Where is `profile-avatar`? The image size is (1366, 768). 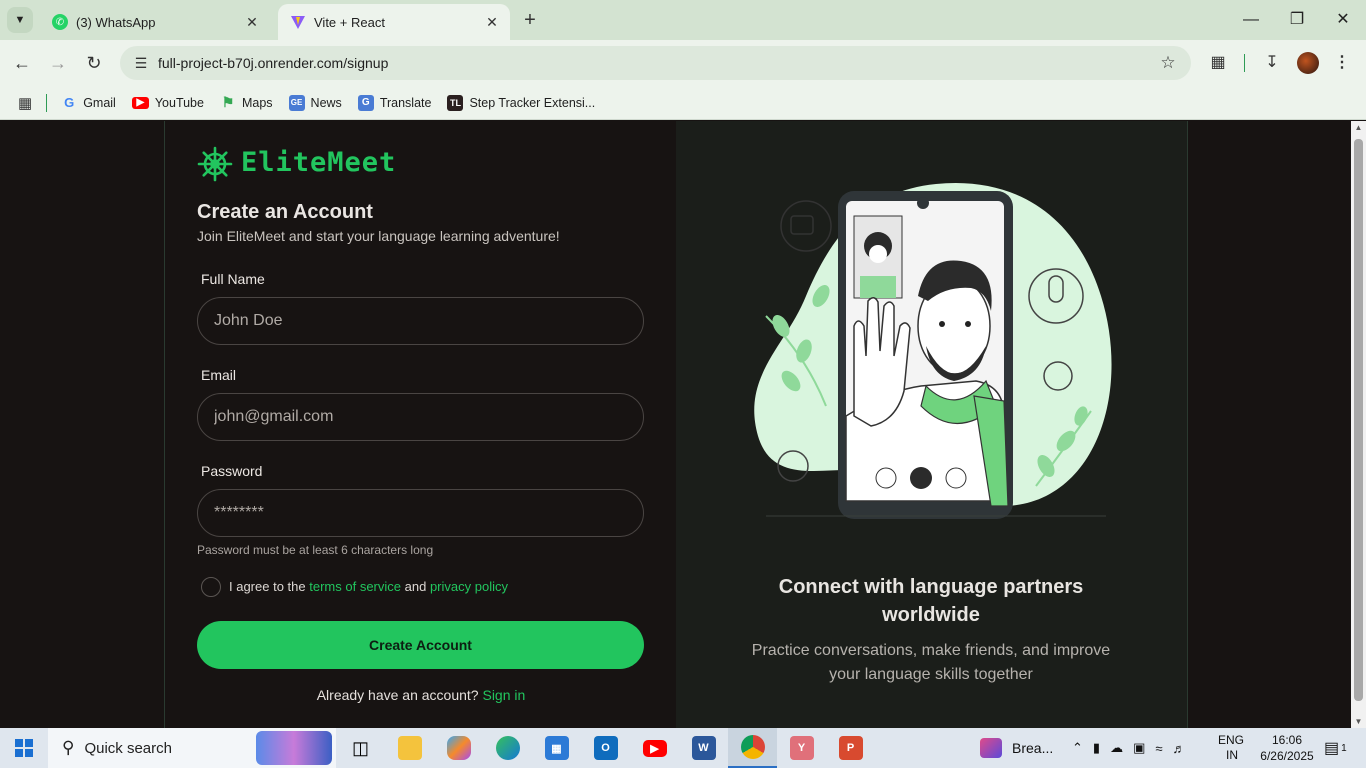 profile-avatar is located at coordinates (1308, 63).